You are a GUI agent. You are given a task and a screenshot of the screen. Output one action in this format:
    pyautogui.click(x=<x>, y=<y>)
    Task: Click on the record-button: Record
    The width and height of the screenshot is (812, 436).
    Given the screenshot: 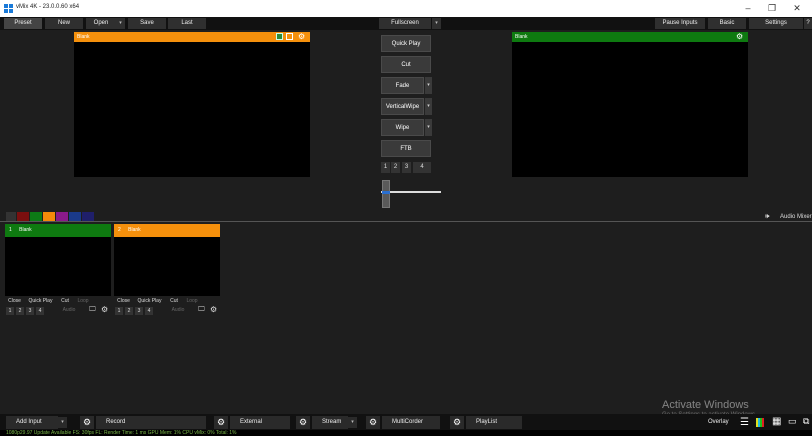 What is the action you would take?
    pyautogui.click(x=151, y=422)
    